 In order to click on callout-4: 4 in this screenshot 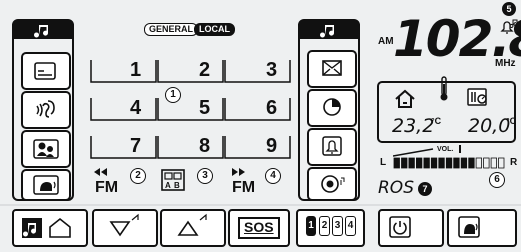, I will do `click(273, 176)`.